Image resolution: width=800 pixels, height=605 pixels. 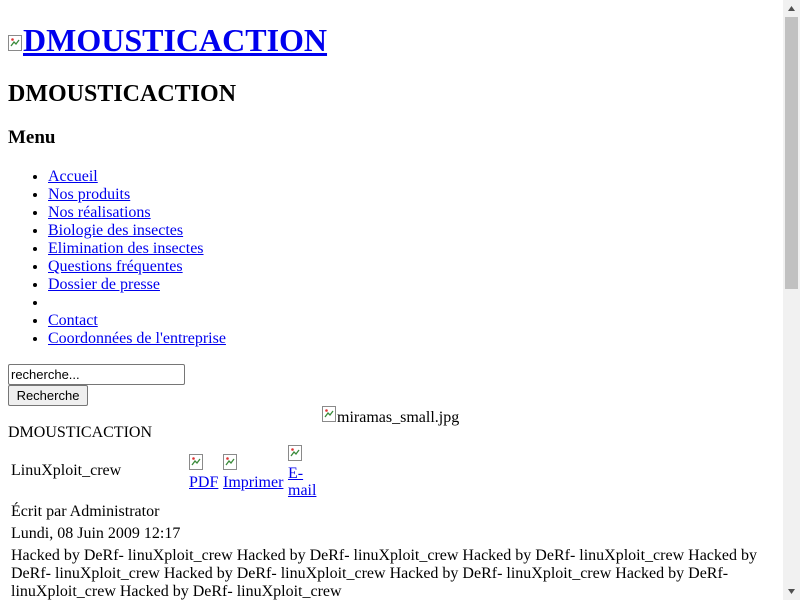 I want to click on menu-link-elimination: Elimination des insectes, so click(x=126, y=248).